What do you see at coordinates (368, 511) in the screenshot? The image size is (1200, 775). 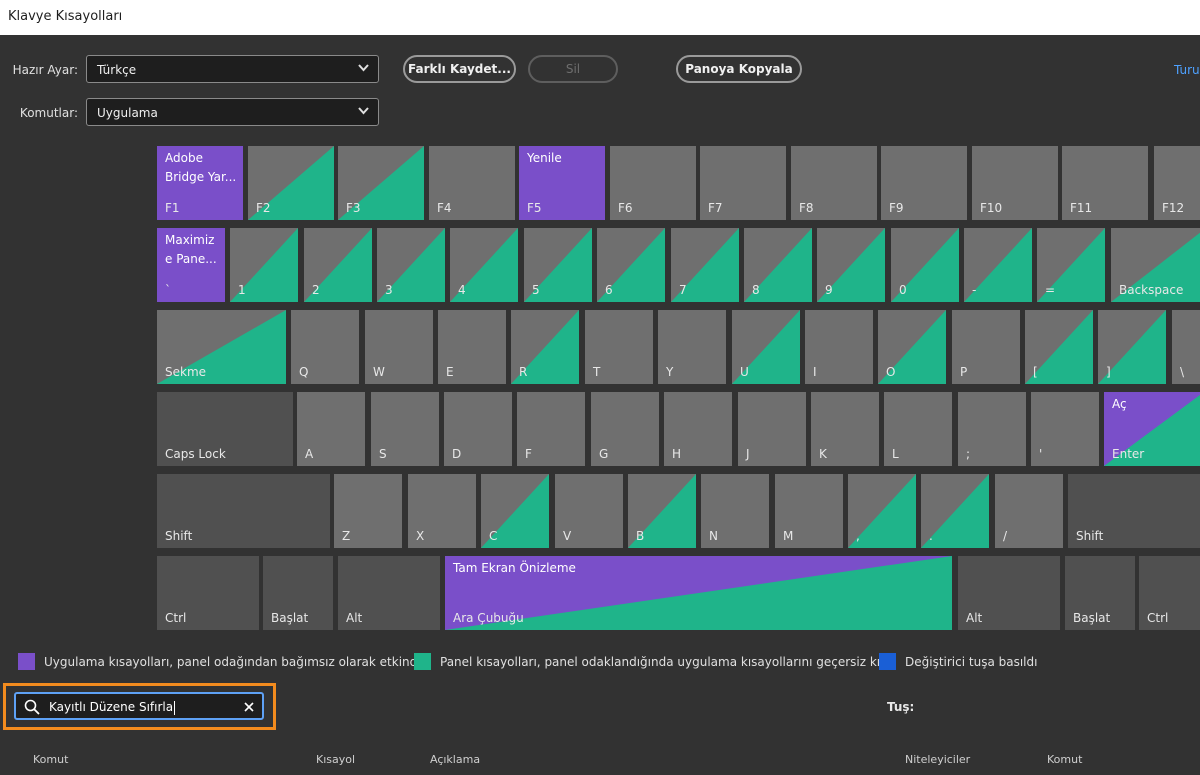 I see `key-z: Z` at bounding box center [368, 511].